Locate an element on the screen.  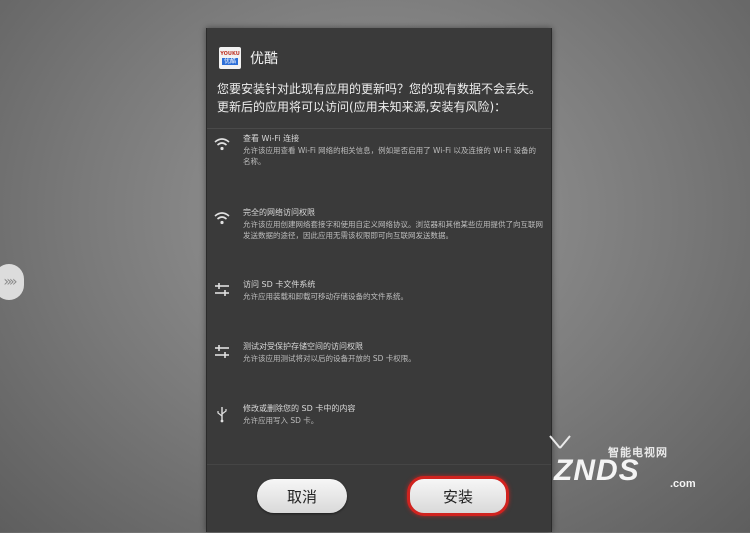
znds-watermark: 智能电视网 ZNDS .com is located at coordinates (623, 464).